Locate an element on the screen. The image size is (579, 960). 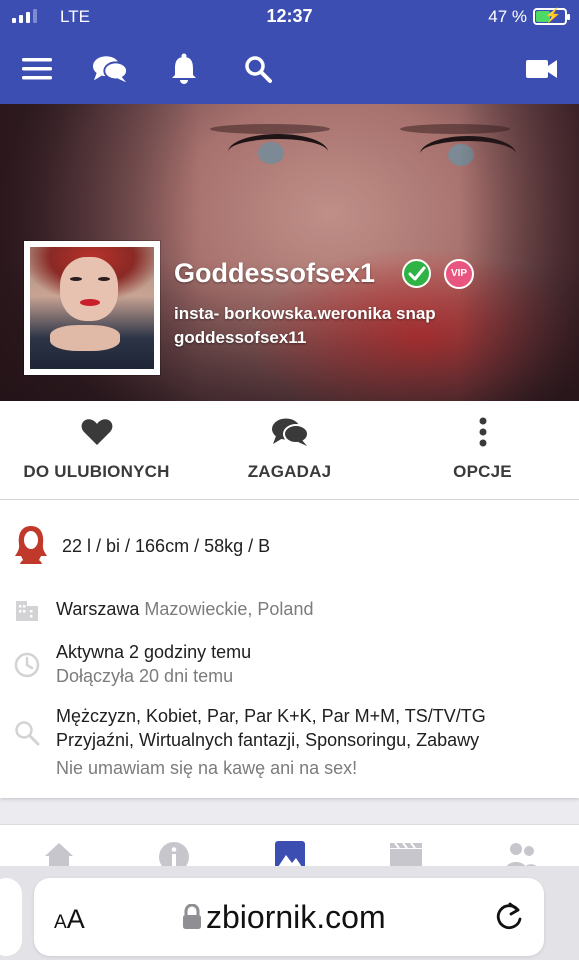
menu-icon is located at coordinates (37, 69).